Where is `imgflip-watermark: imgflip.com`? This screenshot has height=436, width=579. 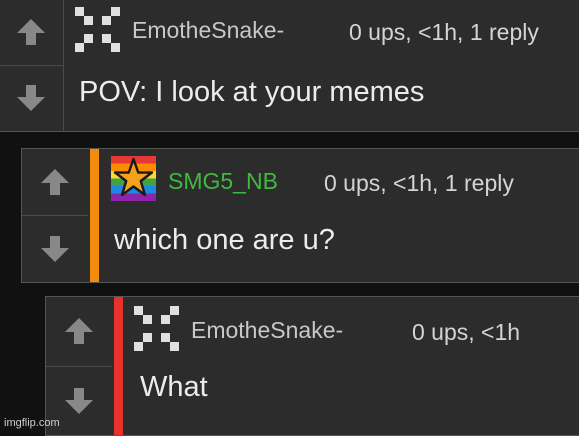
imgflip-watermark: imgflip.com is located at coordinates (32, 423).